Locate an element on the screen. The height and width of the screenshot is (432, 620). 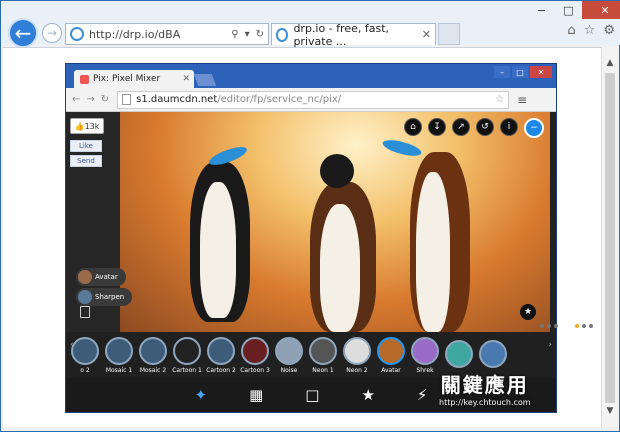
ie-right-icons: ⌂ ☆ ⚙ is located at coordinates (591, 30).